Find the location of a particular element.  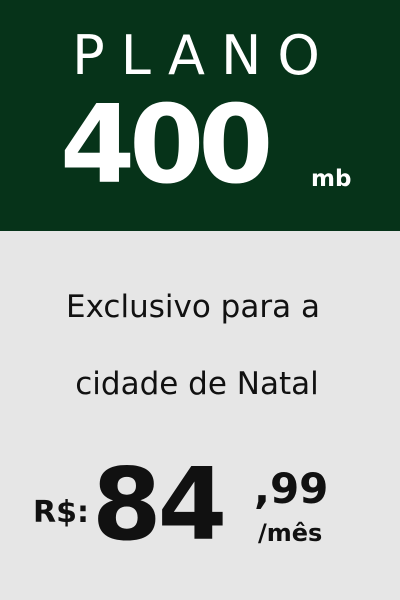

price-integer: 84 is located at coordinates (159, 504).